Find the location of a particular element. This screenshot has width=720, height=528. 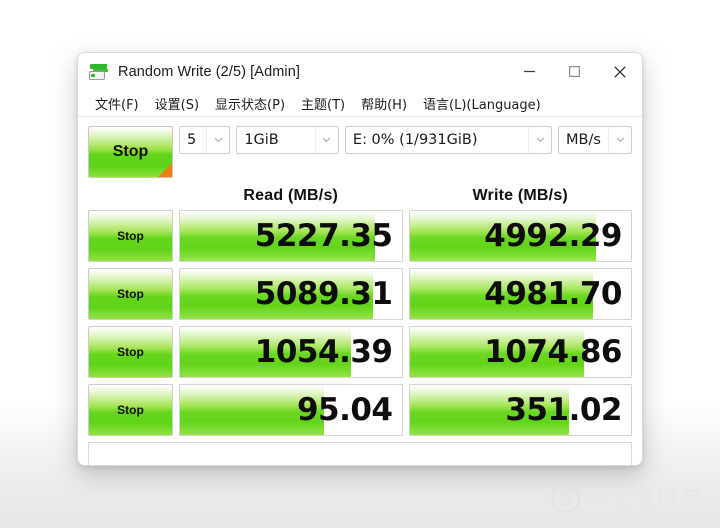

menu-item-language: 语言(L)(Language) is located at coordinates (482, 103).